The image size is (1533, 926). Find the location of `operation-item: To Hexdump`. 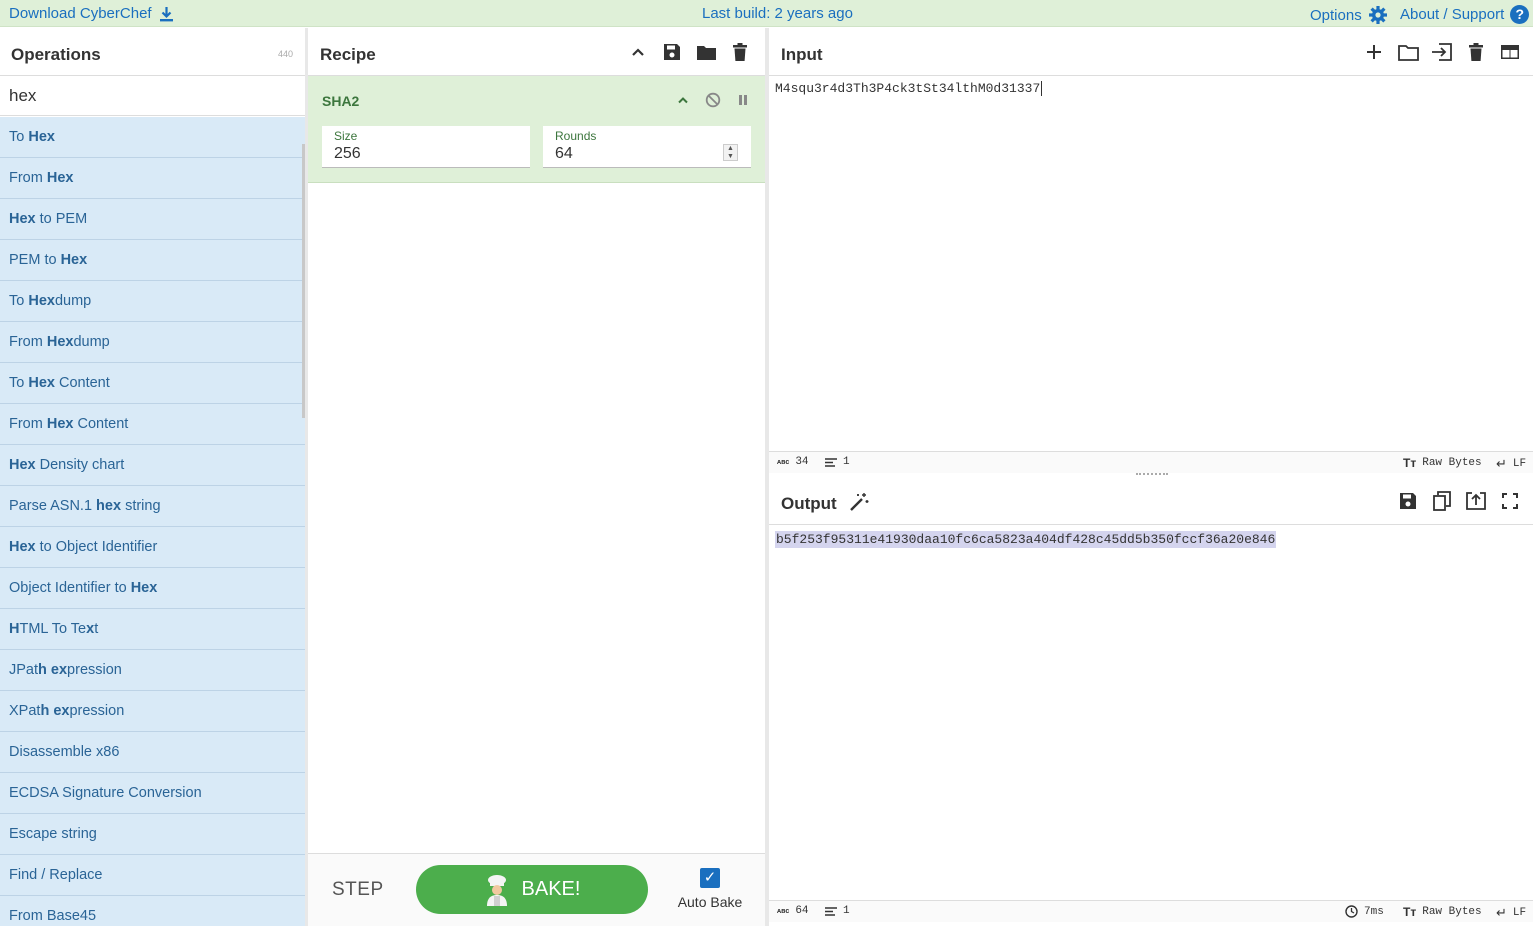

operation-item: To Hexdump is located at coordinates (152, 301).